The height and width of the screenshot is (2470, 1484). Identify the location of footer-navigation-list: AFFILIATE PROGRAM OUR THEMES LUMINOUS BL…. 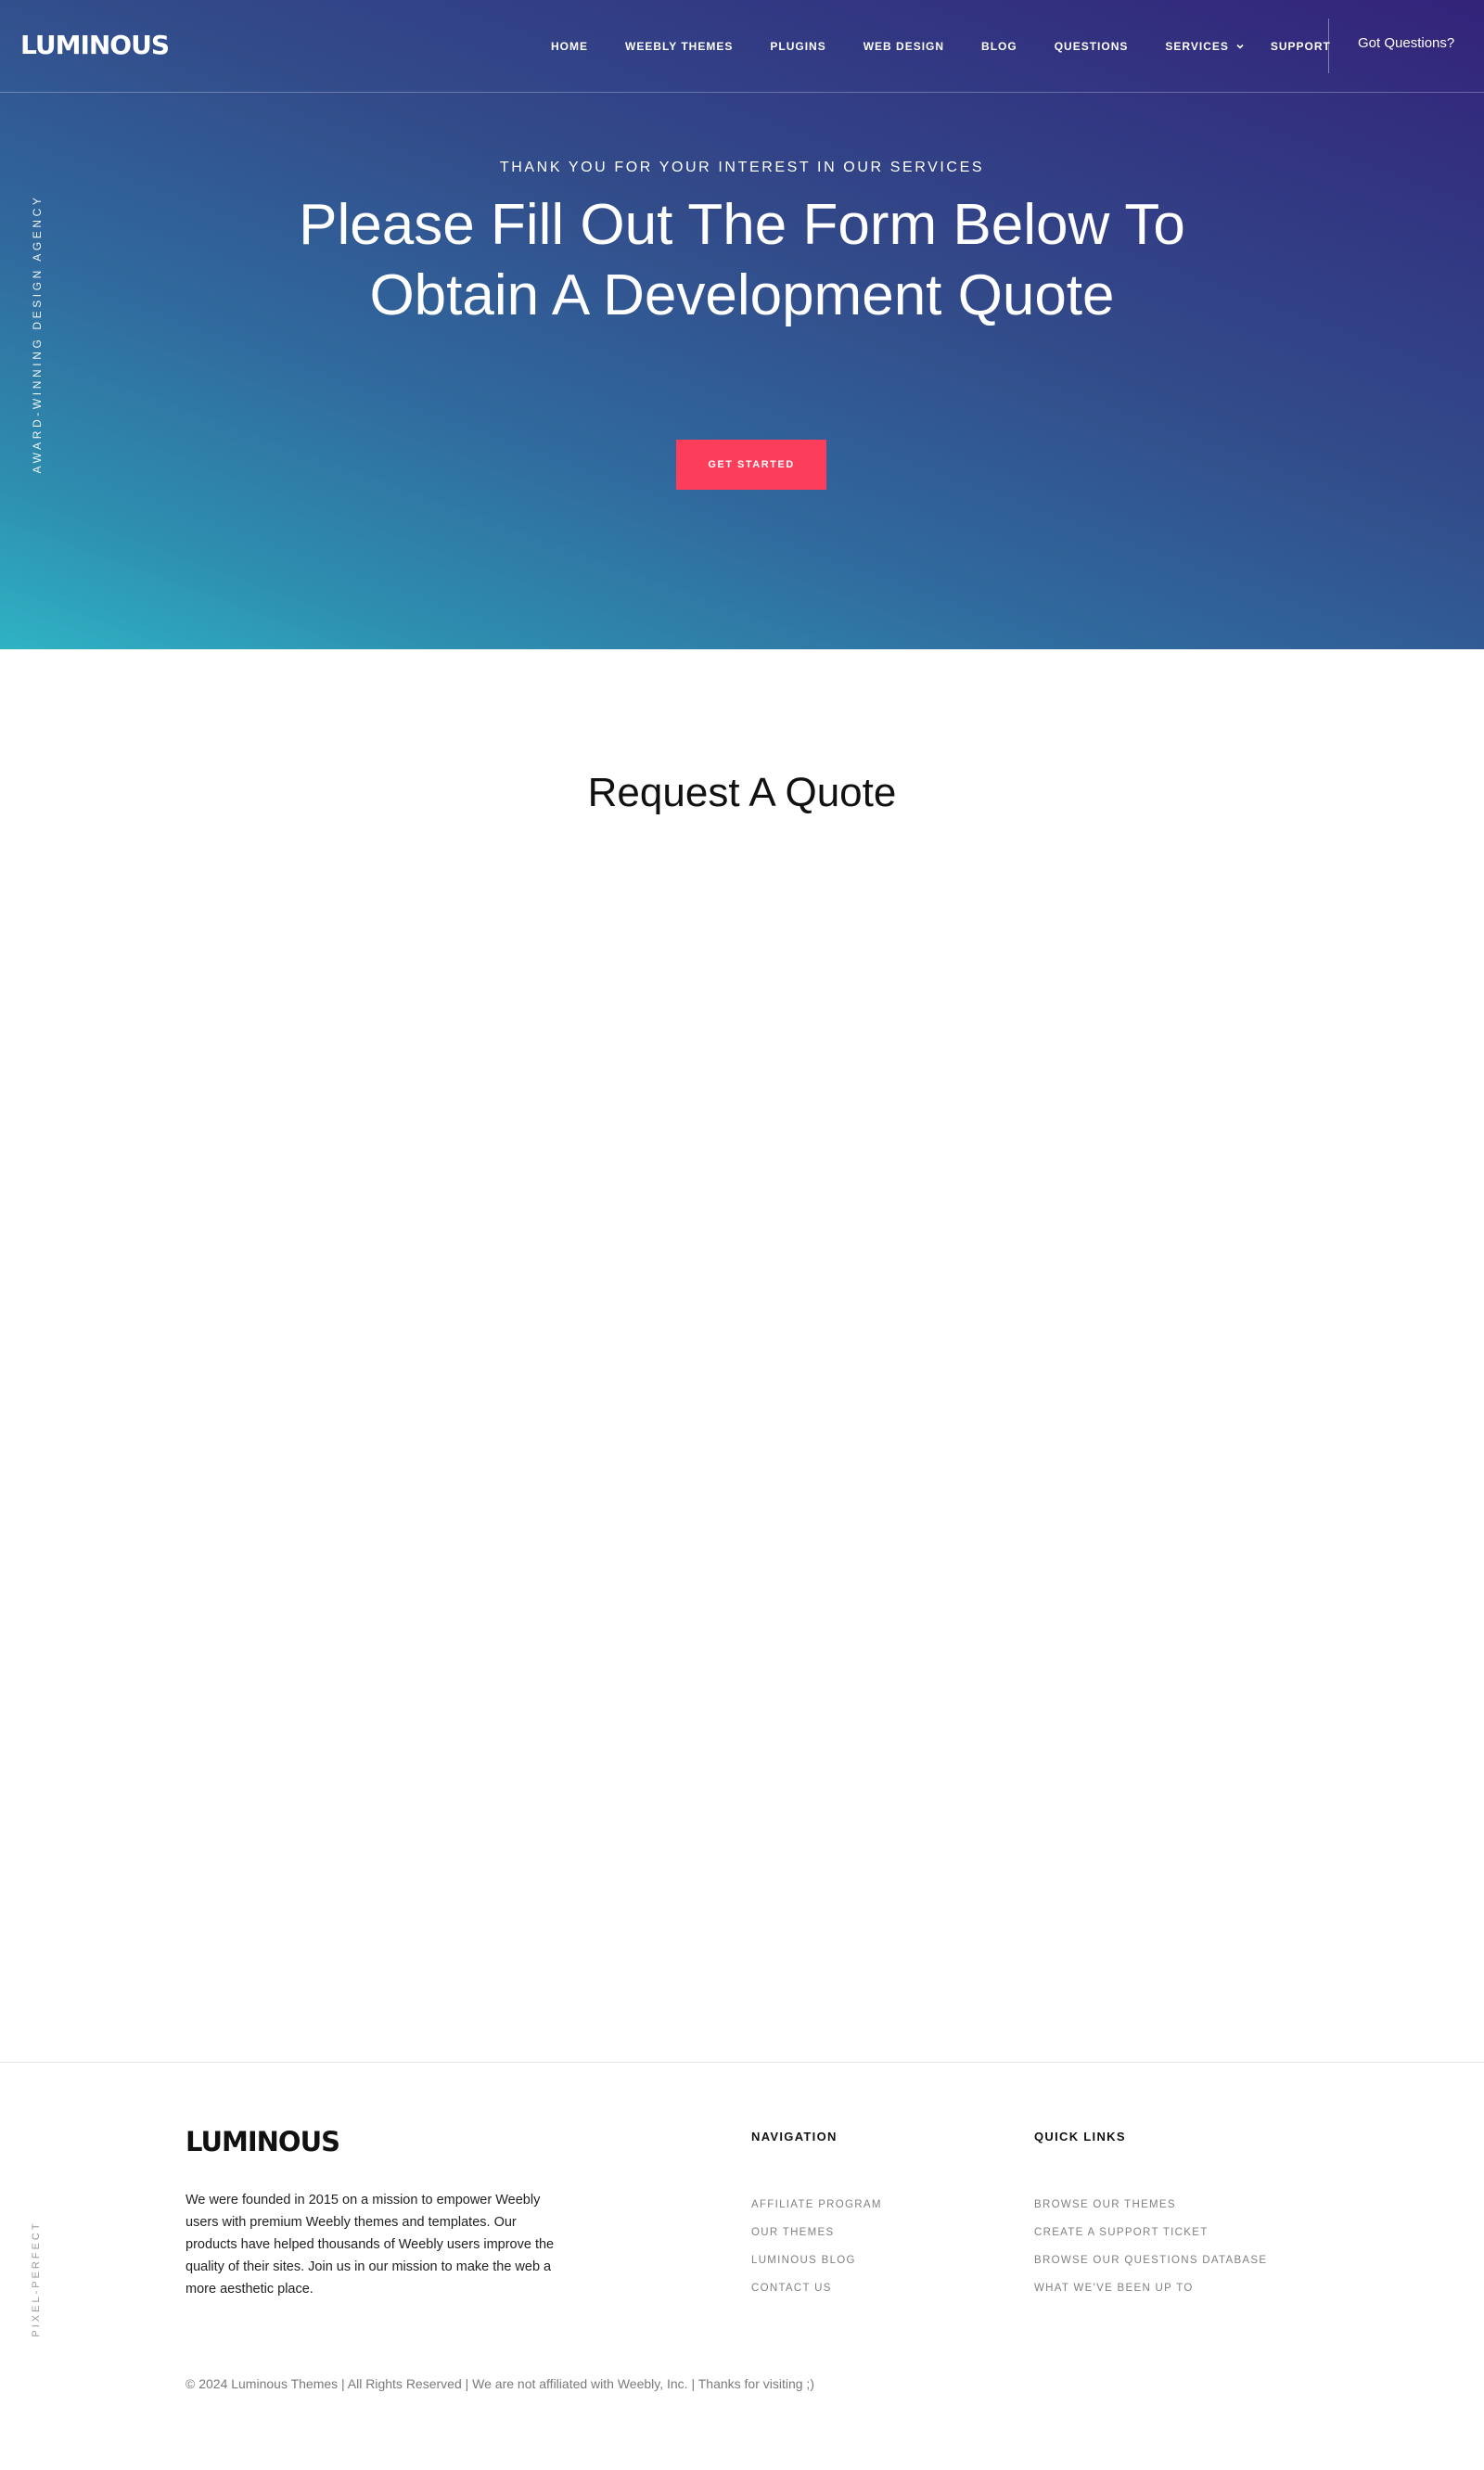
(816, 2246).